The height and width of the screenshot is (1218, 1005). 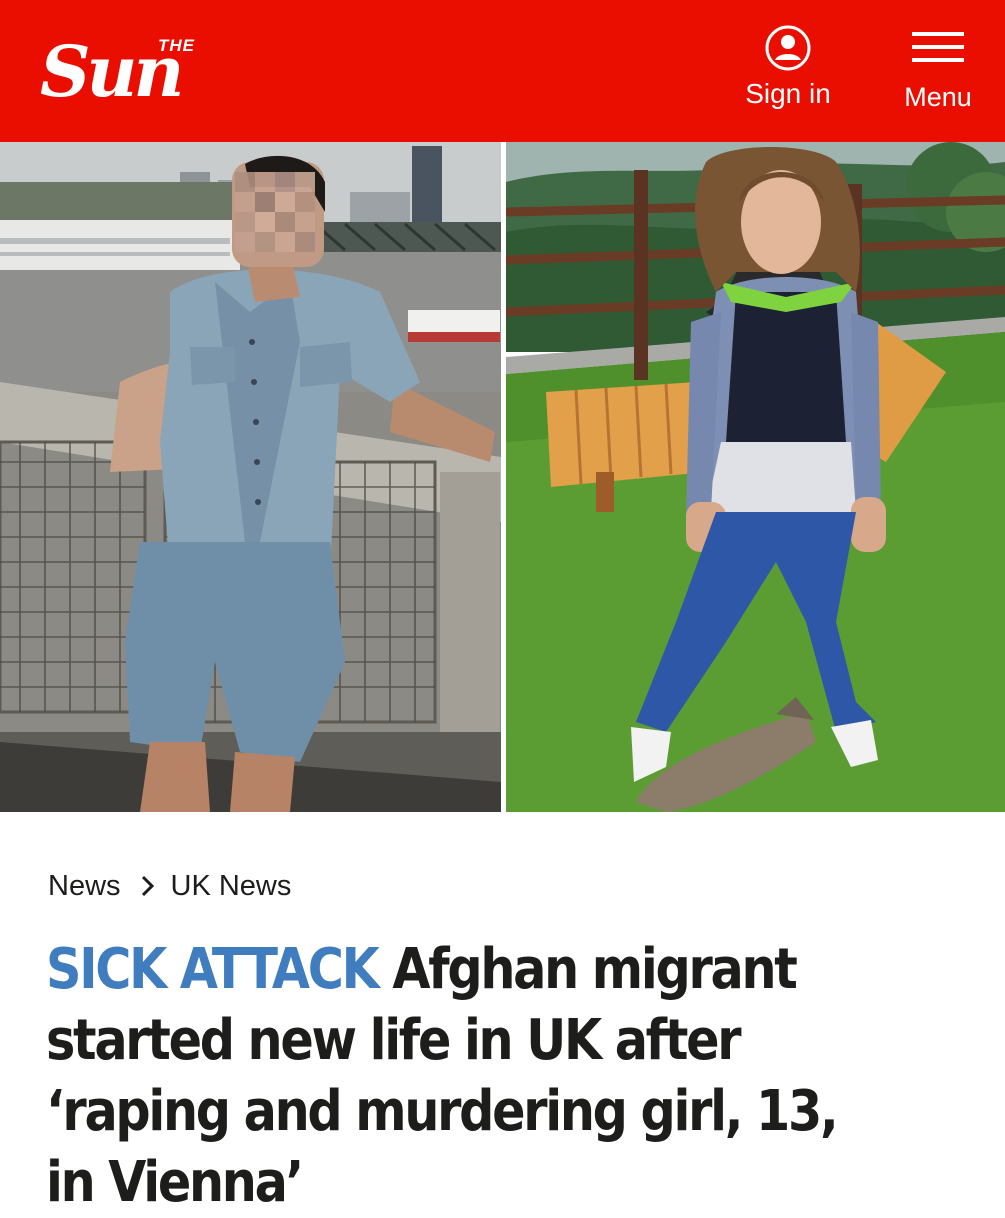 I want to click on sign-in-label: Sign in, so click(x=788, y=93).